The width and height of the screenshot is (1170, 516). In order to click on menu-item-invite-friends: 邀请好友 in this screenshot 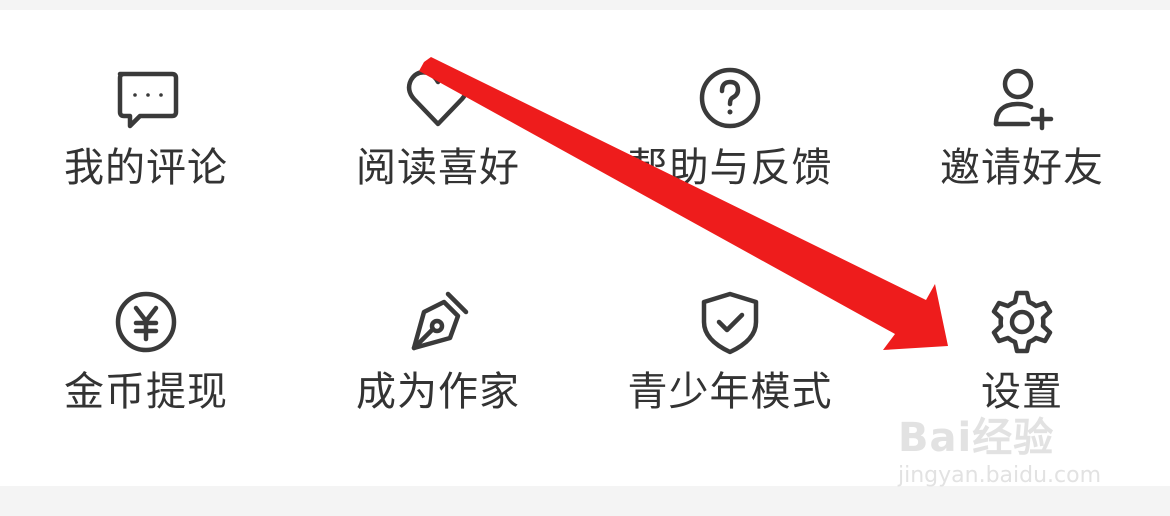, I will do `click(1022, 105)`.